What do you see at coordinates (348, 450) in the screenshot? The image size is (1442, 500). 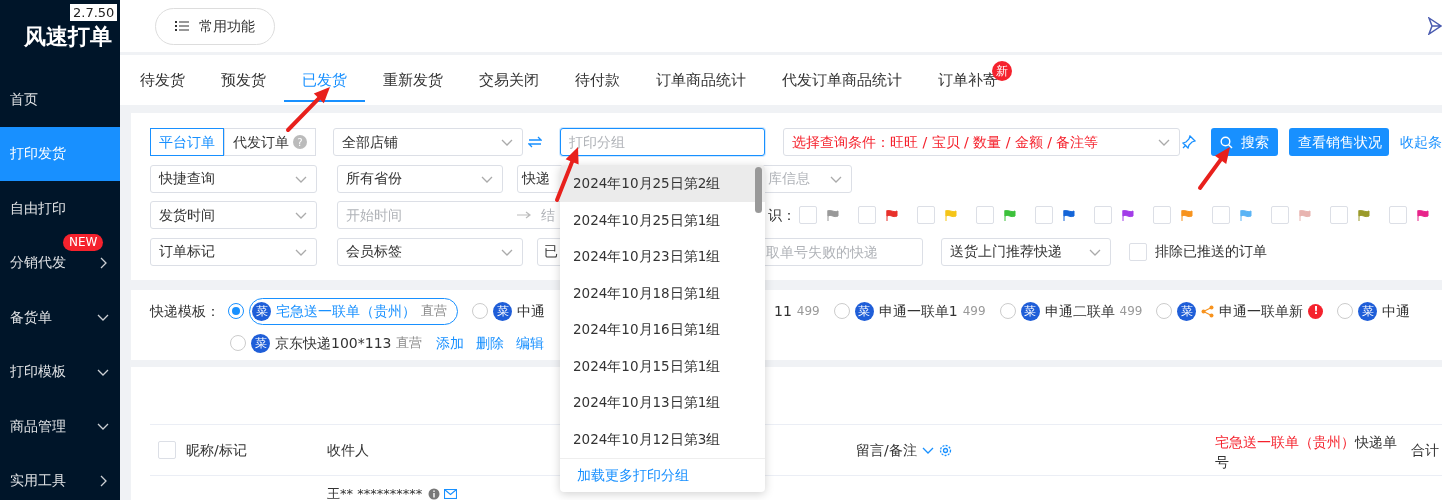 I see `column-header: 收件人` at bounding box center [348, 450].